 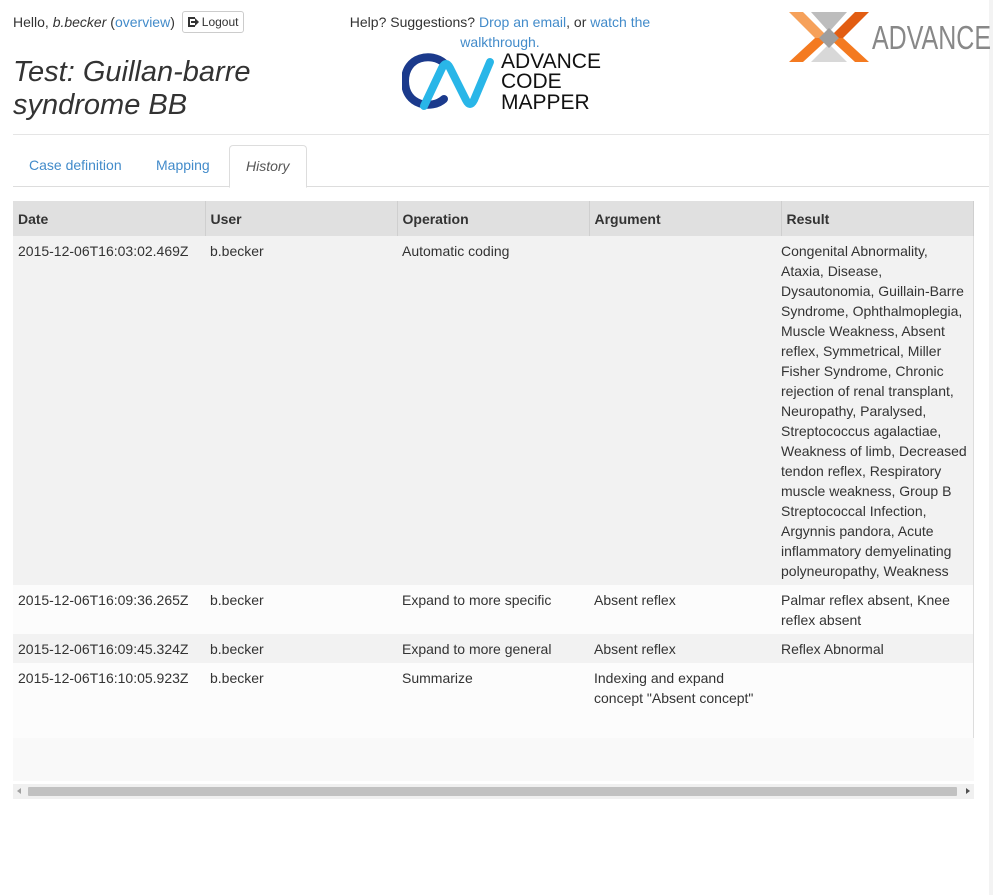 I want to click on code-mapper-logo: ADVANCE CODE MAPPER, so click(x=507, y=82).